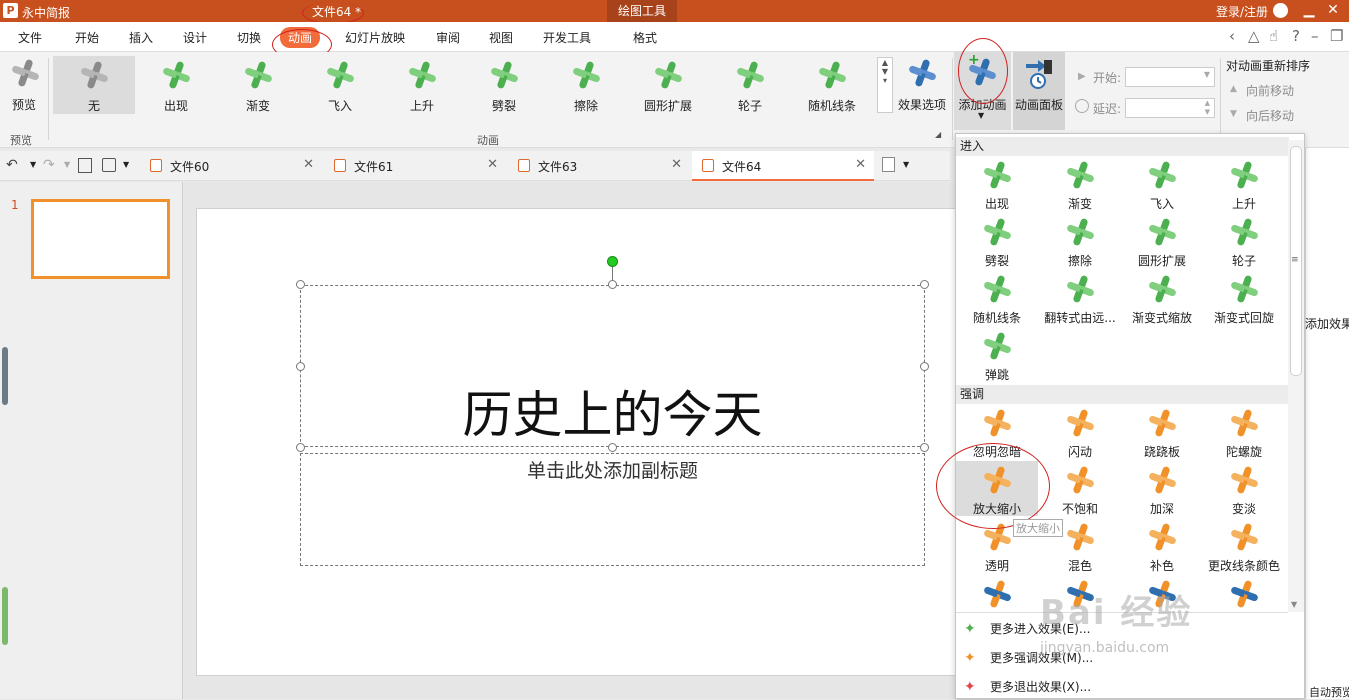  Describe the element at coordinates (612, 469) in the screenshot. I see `slide-subtitle-placeholder: 单击此处添加副标题` at that location.